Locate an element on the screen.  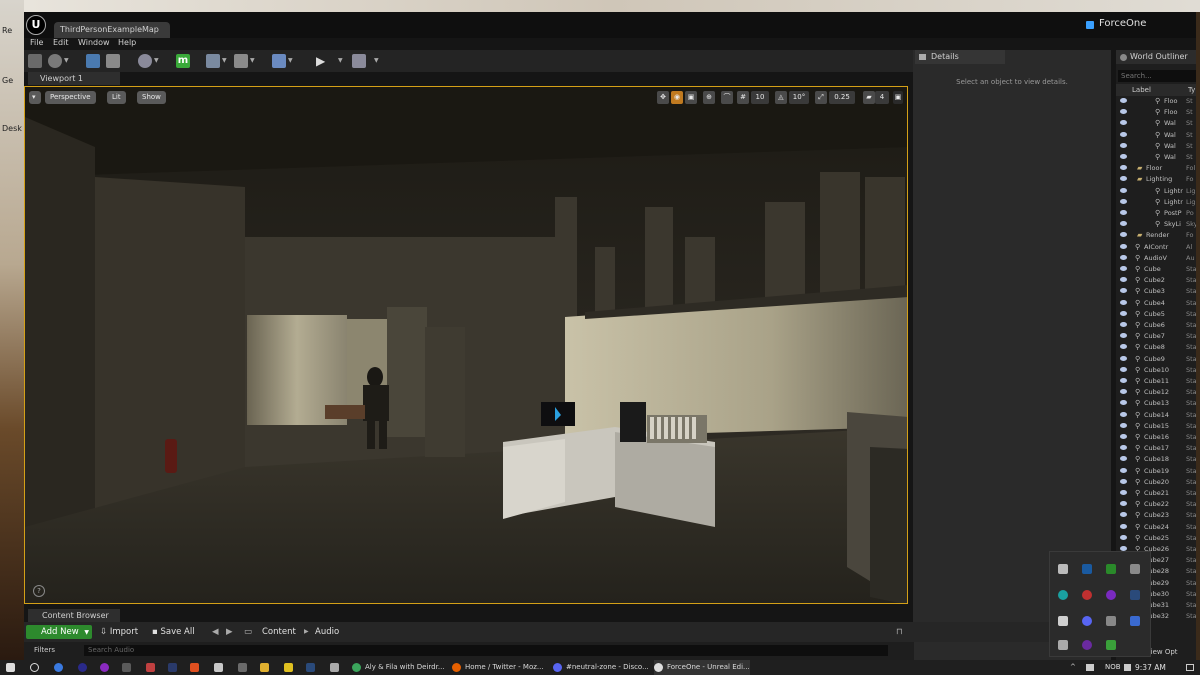
save-all-button: ▪ Save All is located at coordinates (173, 632).